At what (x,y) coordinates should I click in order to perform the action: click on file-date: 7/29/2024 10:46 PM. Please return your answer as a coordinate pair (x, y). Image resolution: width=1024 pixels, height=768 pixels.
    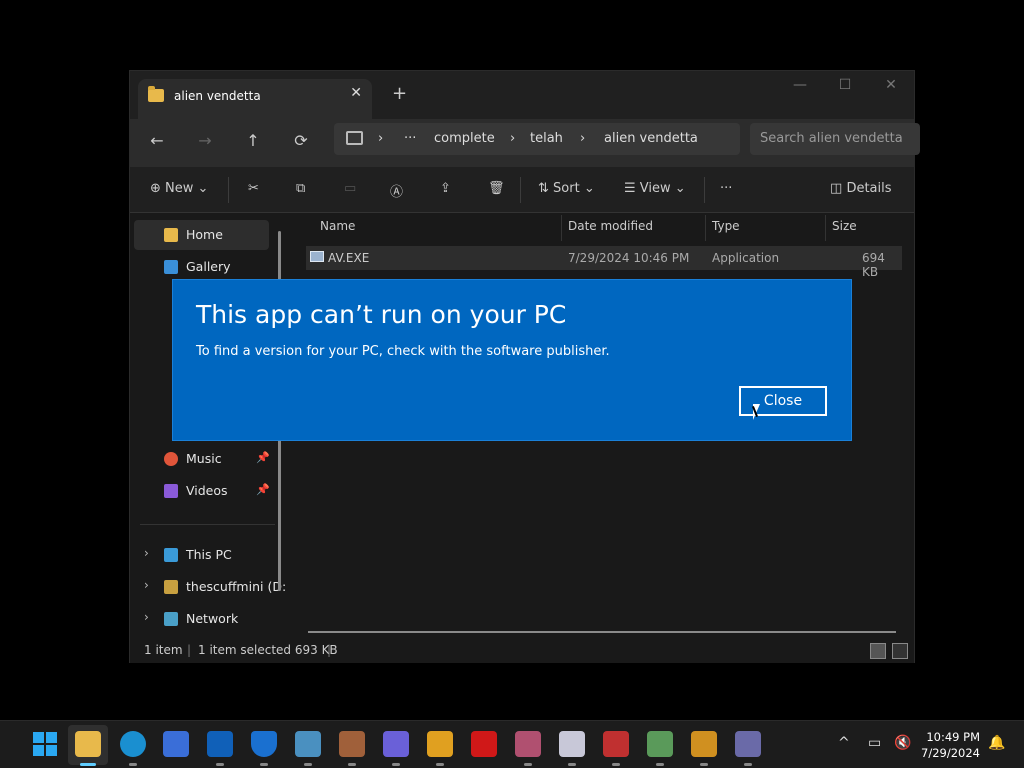
    Looking at the image, I should click on (629, 258).